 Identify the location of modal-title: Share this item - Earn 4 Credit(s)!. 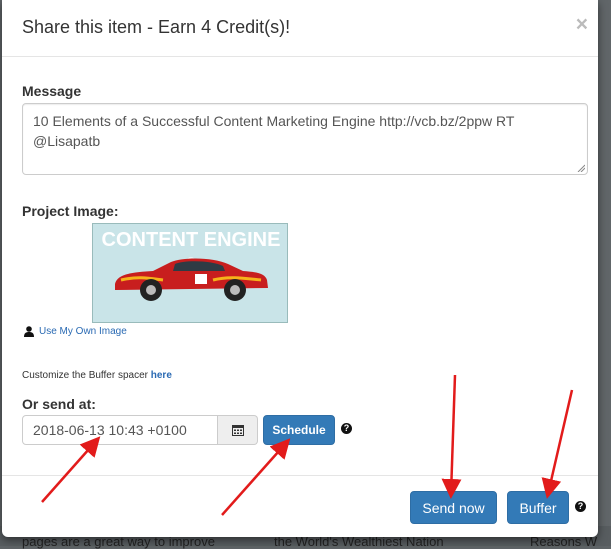
(156, 27).